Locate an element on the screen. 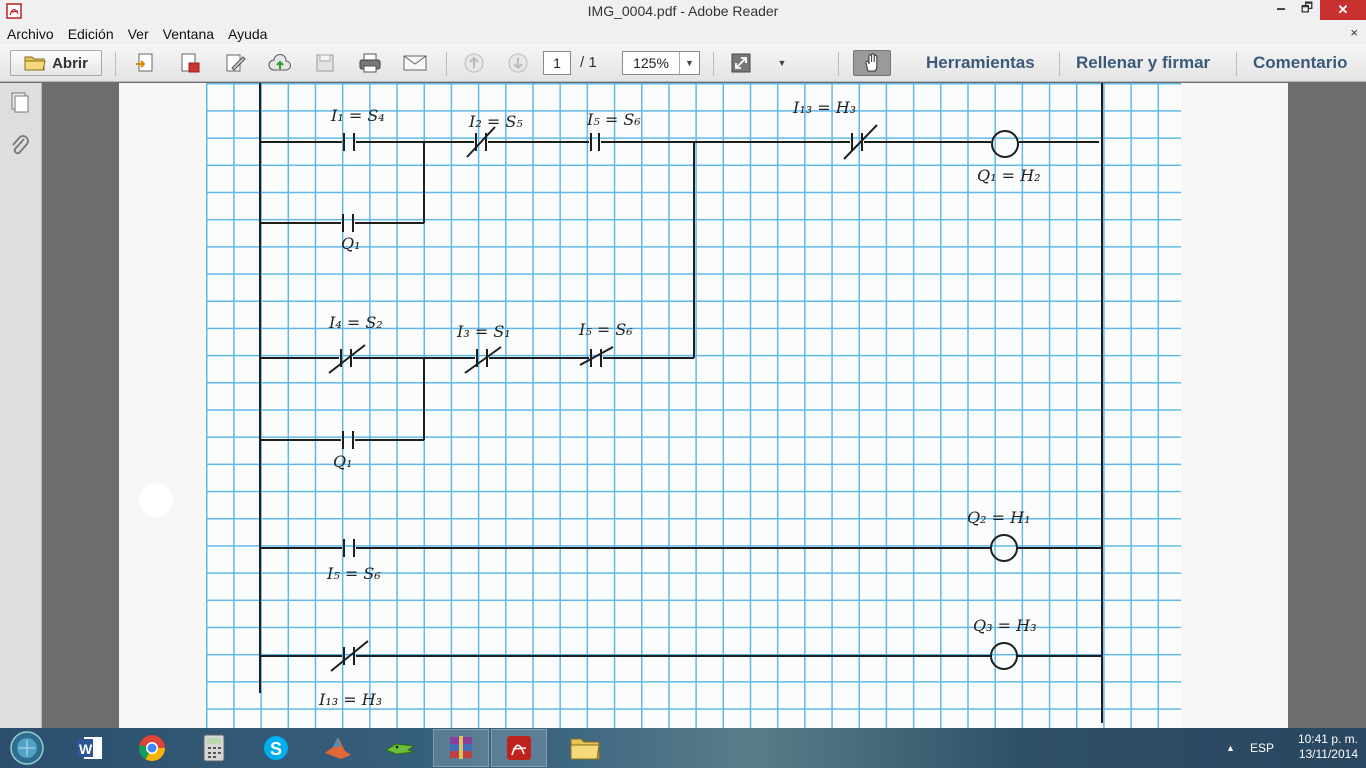 The height and width of the screenshot is (768, 1366). coil-label: Q₃ = H₃ is located at coordinates (1004, 625).